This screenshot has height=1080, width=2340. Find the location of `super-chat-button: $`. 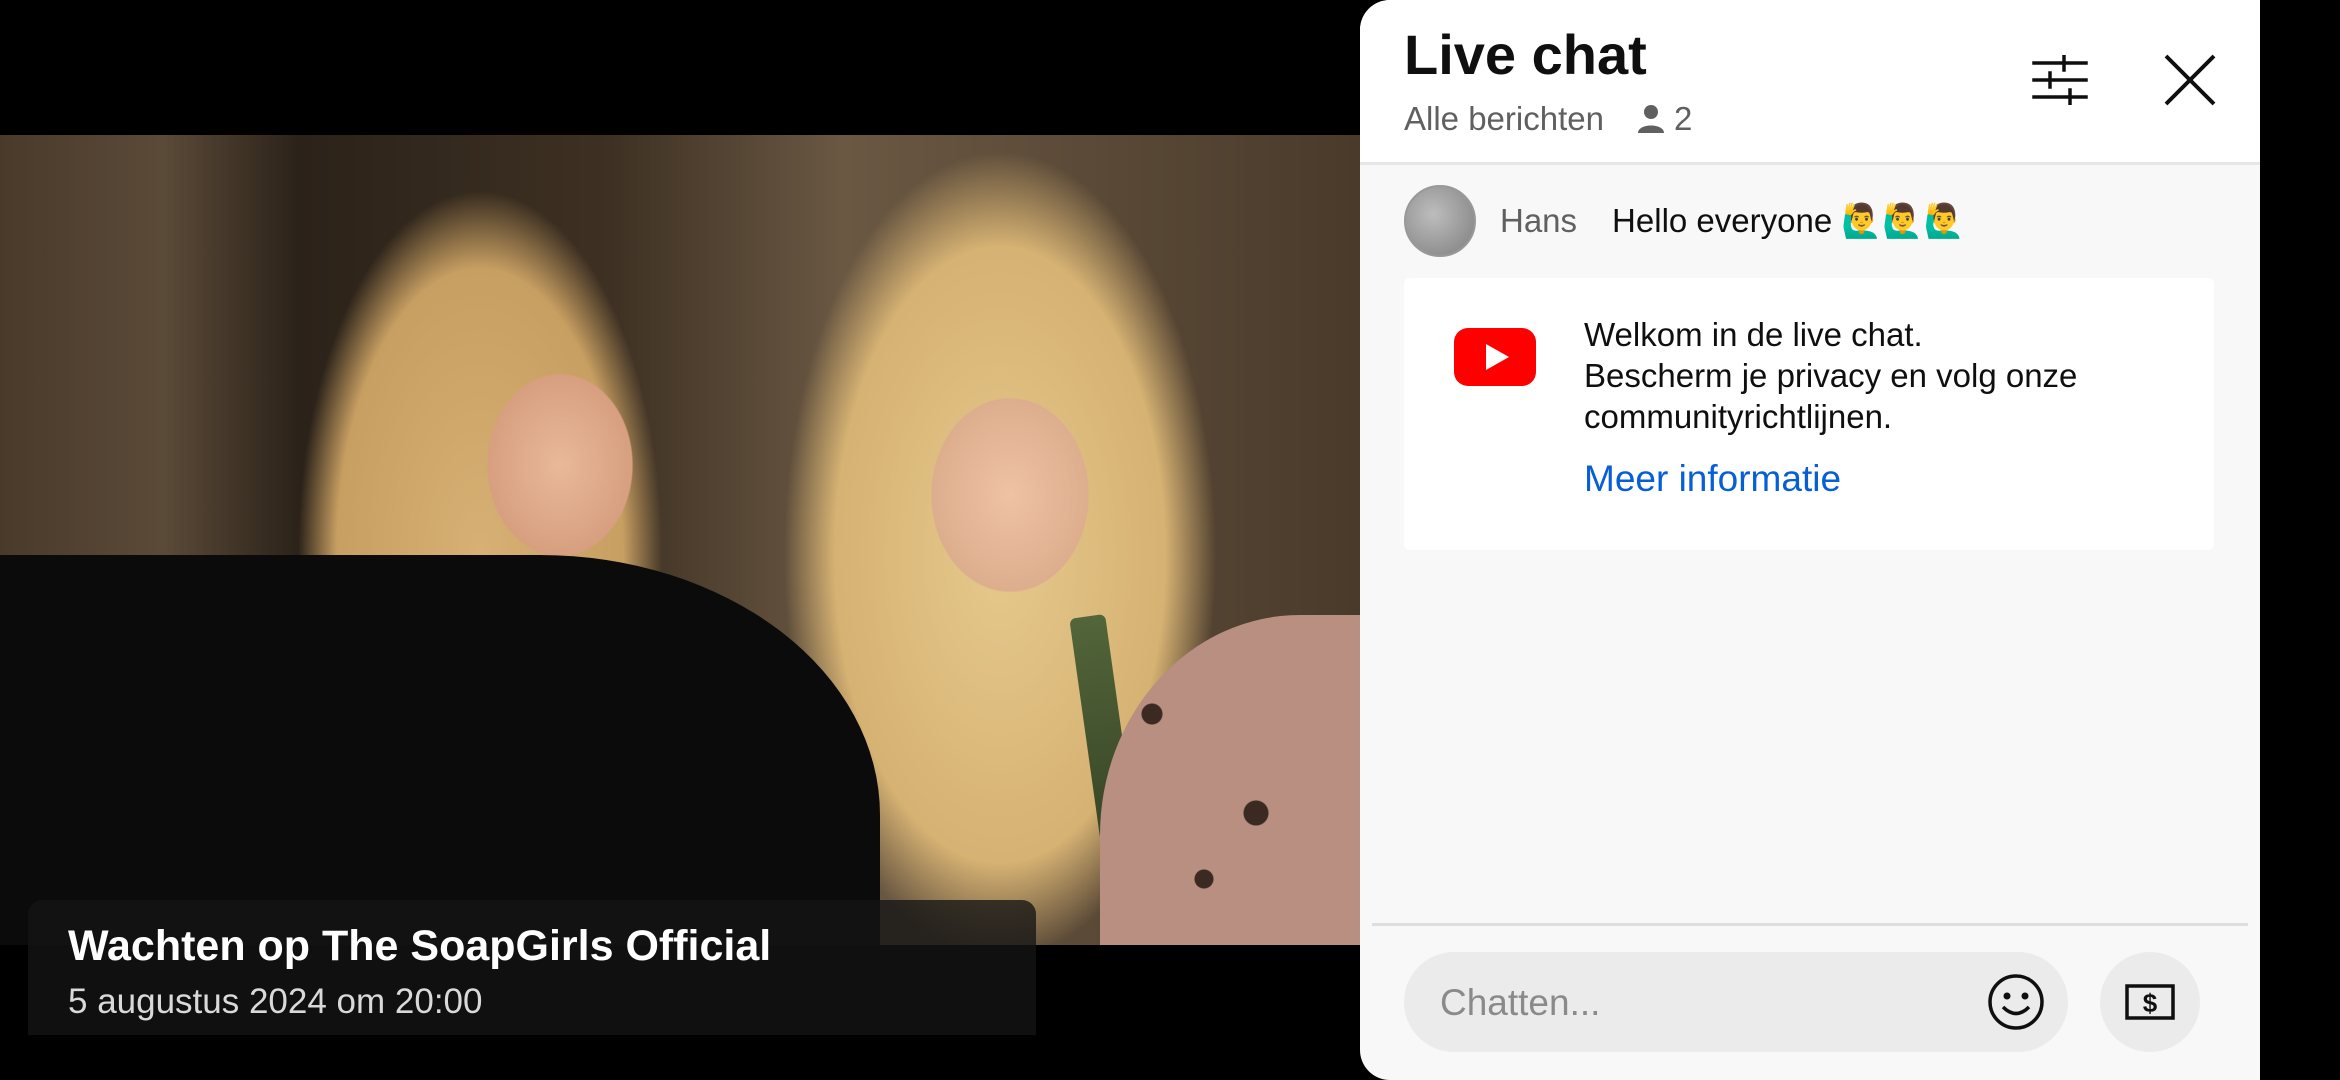

super-chat-button: $ is located at coordinates (2150, 1002).